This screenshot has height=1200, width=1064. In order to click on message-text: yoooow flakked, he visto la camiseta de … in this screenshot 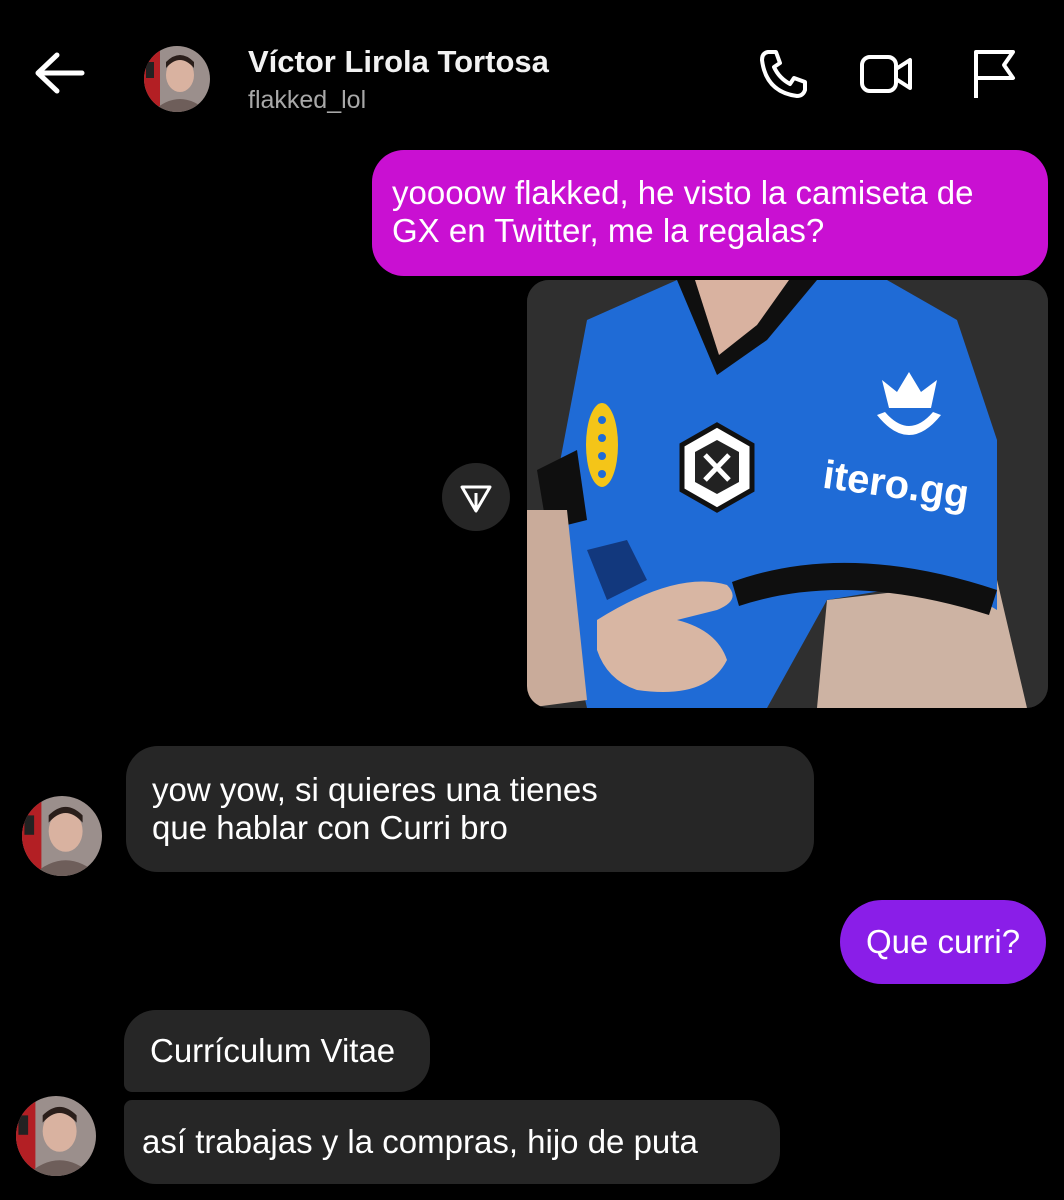, I will do `click(683, 211)`.